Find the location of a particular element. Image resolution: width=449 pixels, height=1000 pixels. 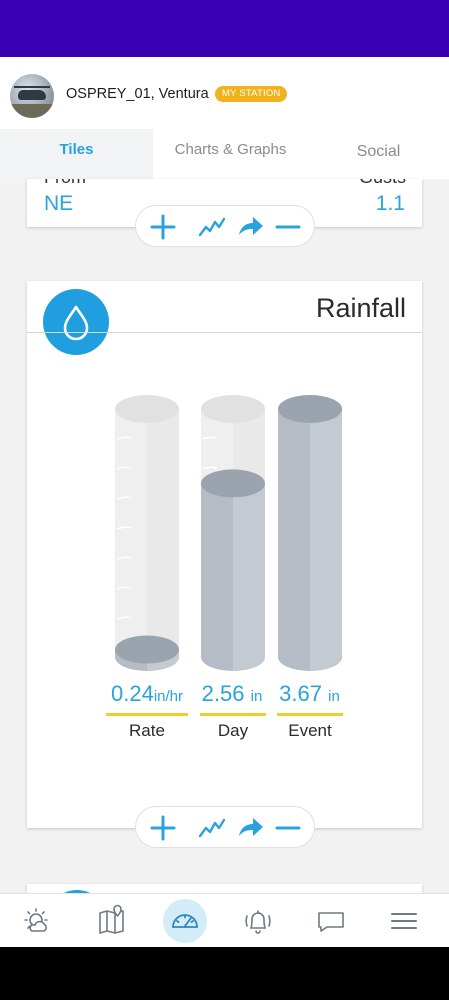

bottom-nav is located at coordinates (224, 920).